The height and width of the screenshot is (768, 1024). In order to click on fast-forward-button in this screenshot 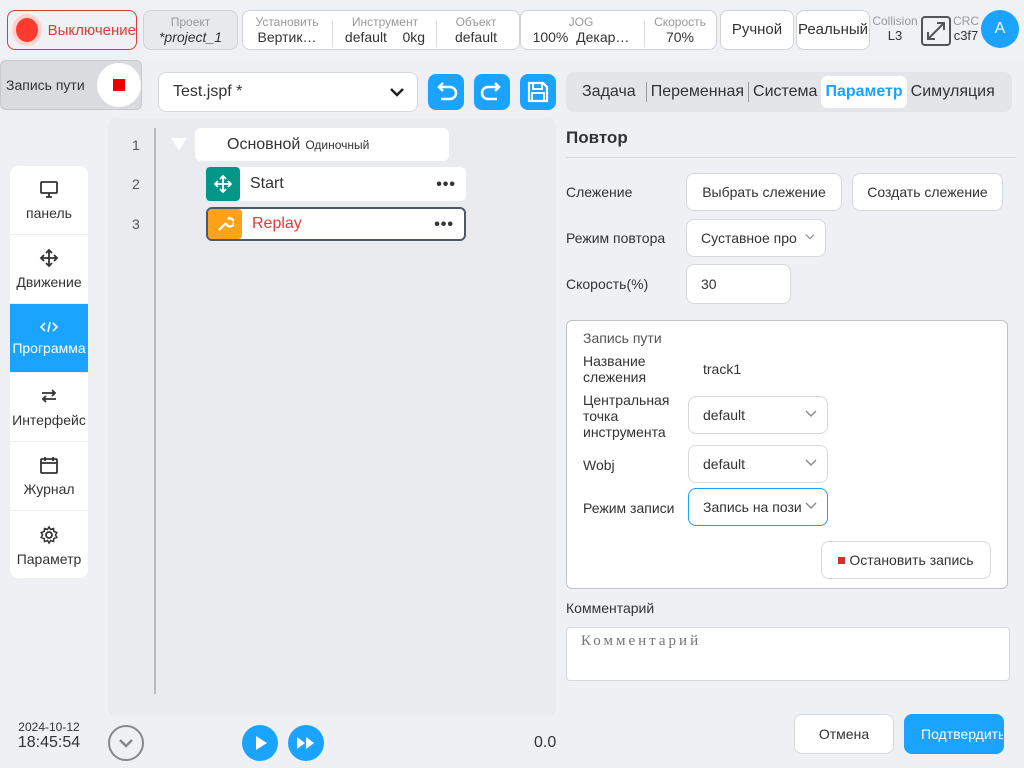, I will do `click(306, 743)`.